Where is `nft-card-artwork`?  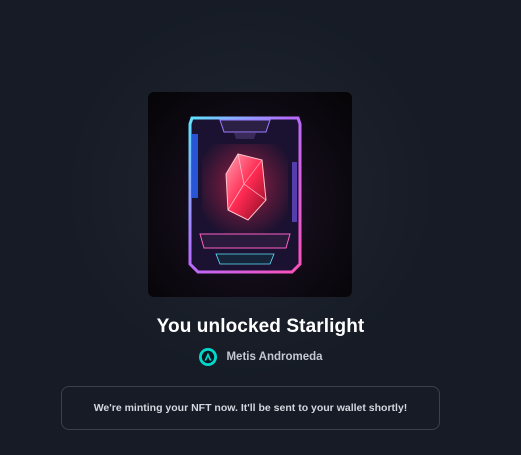 nft-card-artwork is located at coordinates (245, 195).